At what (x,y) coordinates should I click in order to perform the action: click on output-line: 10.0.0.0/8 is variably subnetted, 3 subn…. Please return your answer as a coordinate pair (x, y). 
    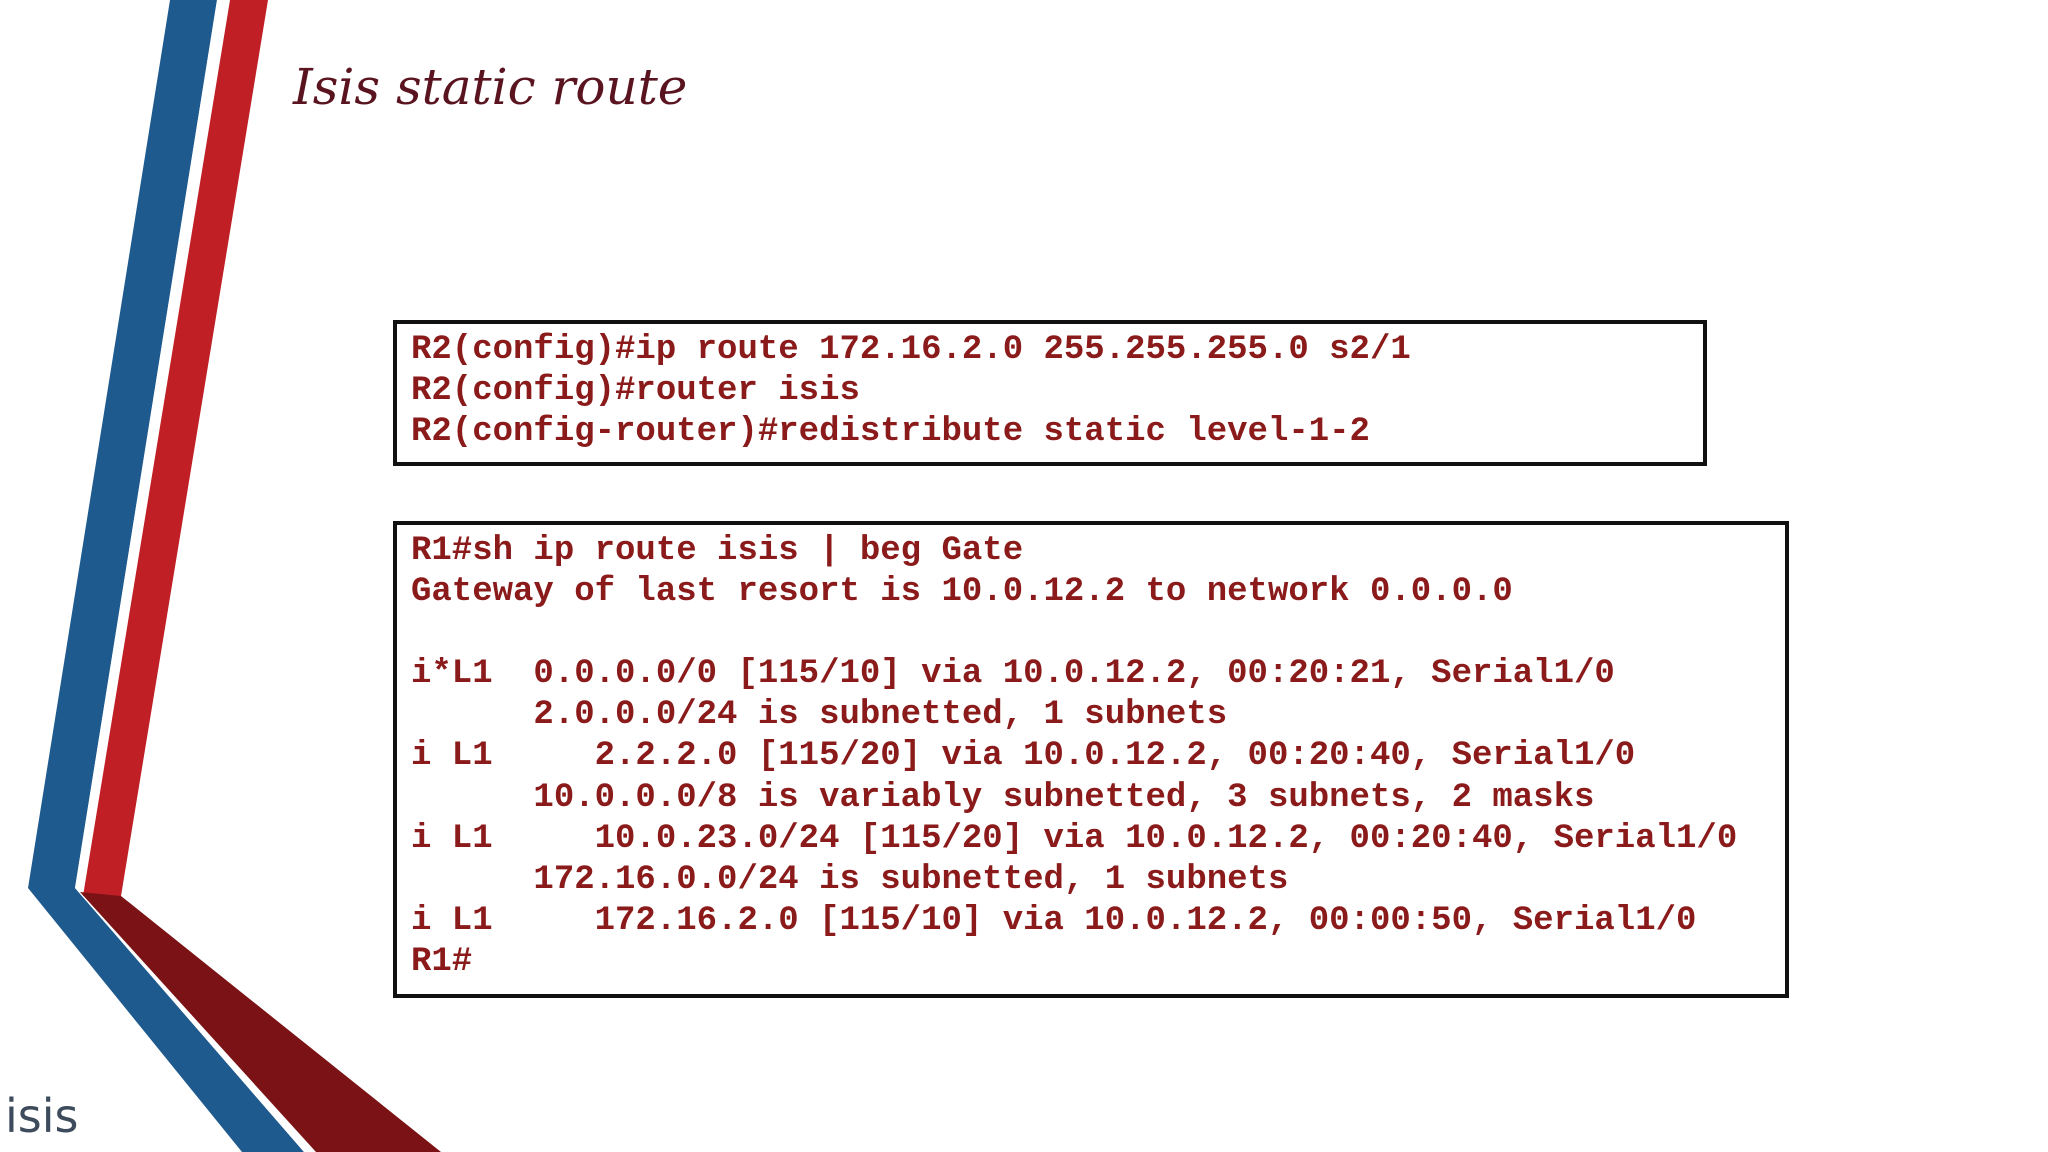
    Looking at the image, I should click on (1003, 797).